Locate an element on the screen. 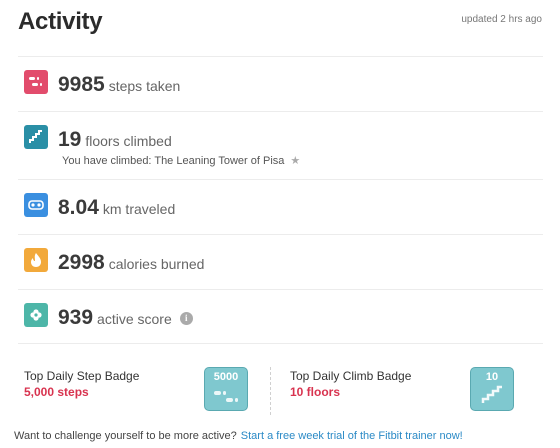 The image size is (560, 448). metric-row-distance: 8.04 km traveled is located at coordinates (280, 206).